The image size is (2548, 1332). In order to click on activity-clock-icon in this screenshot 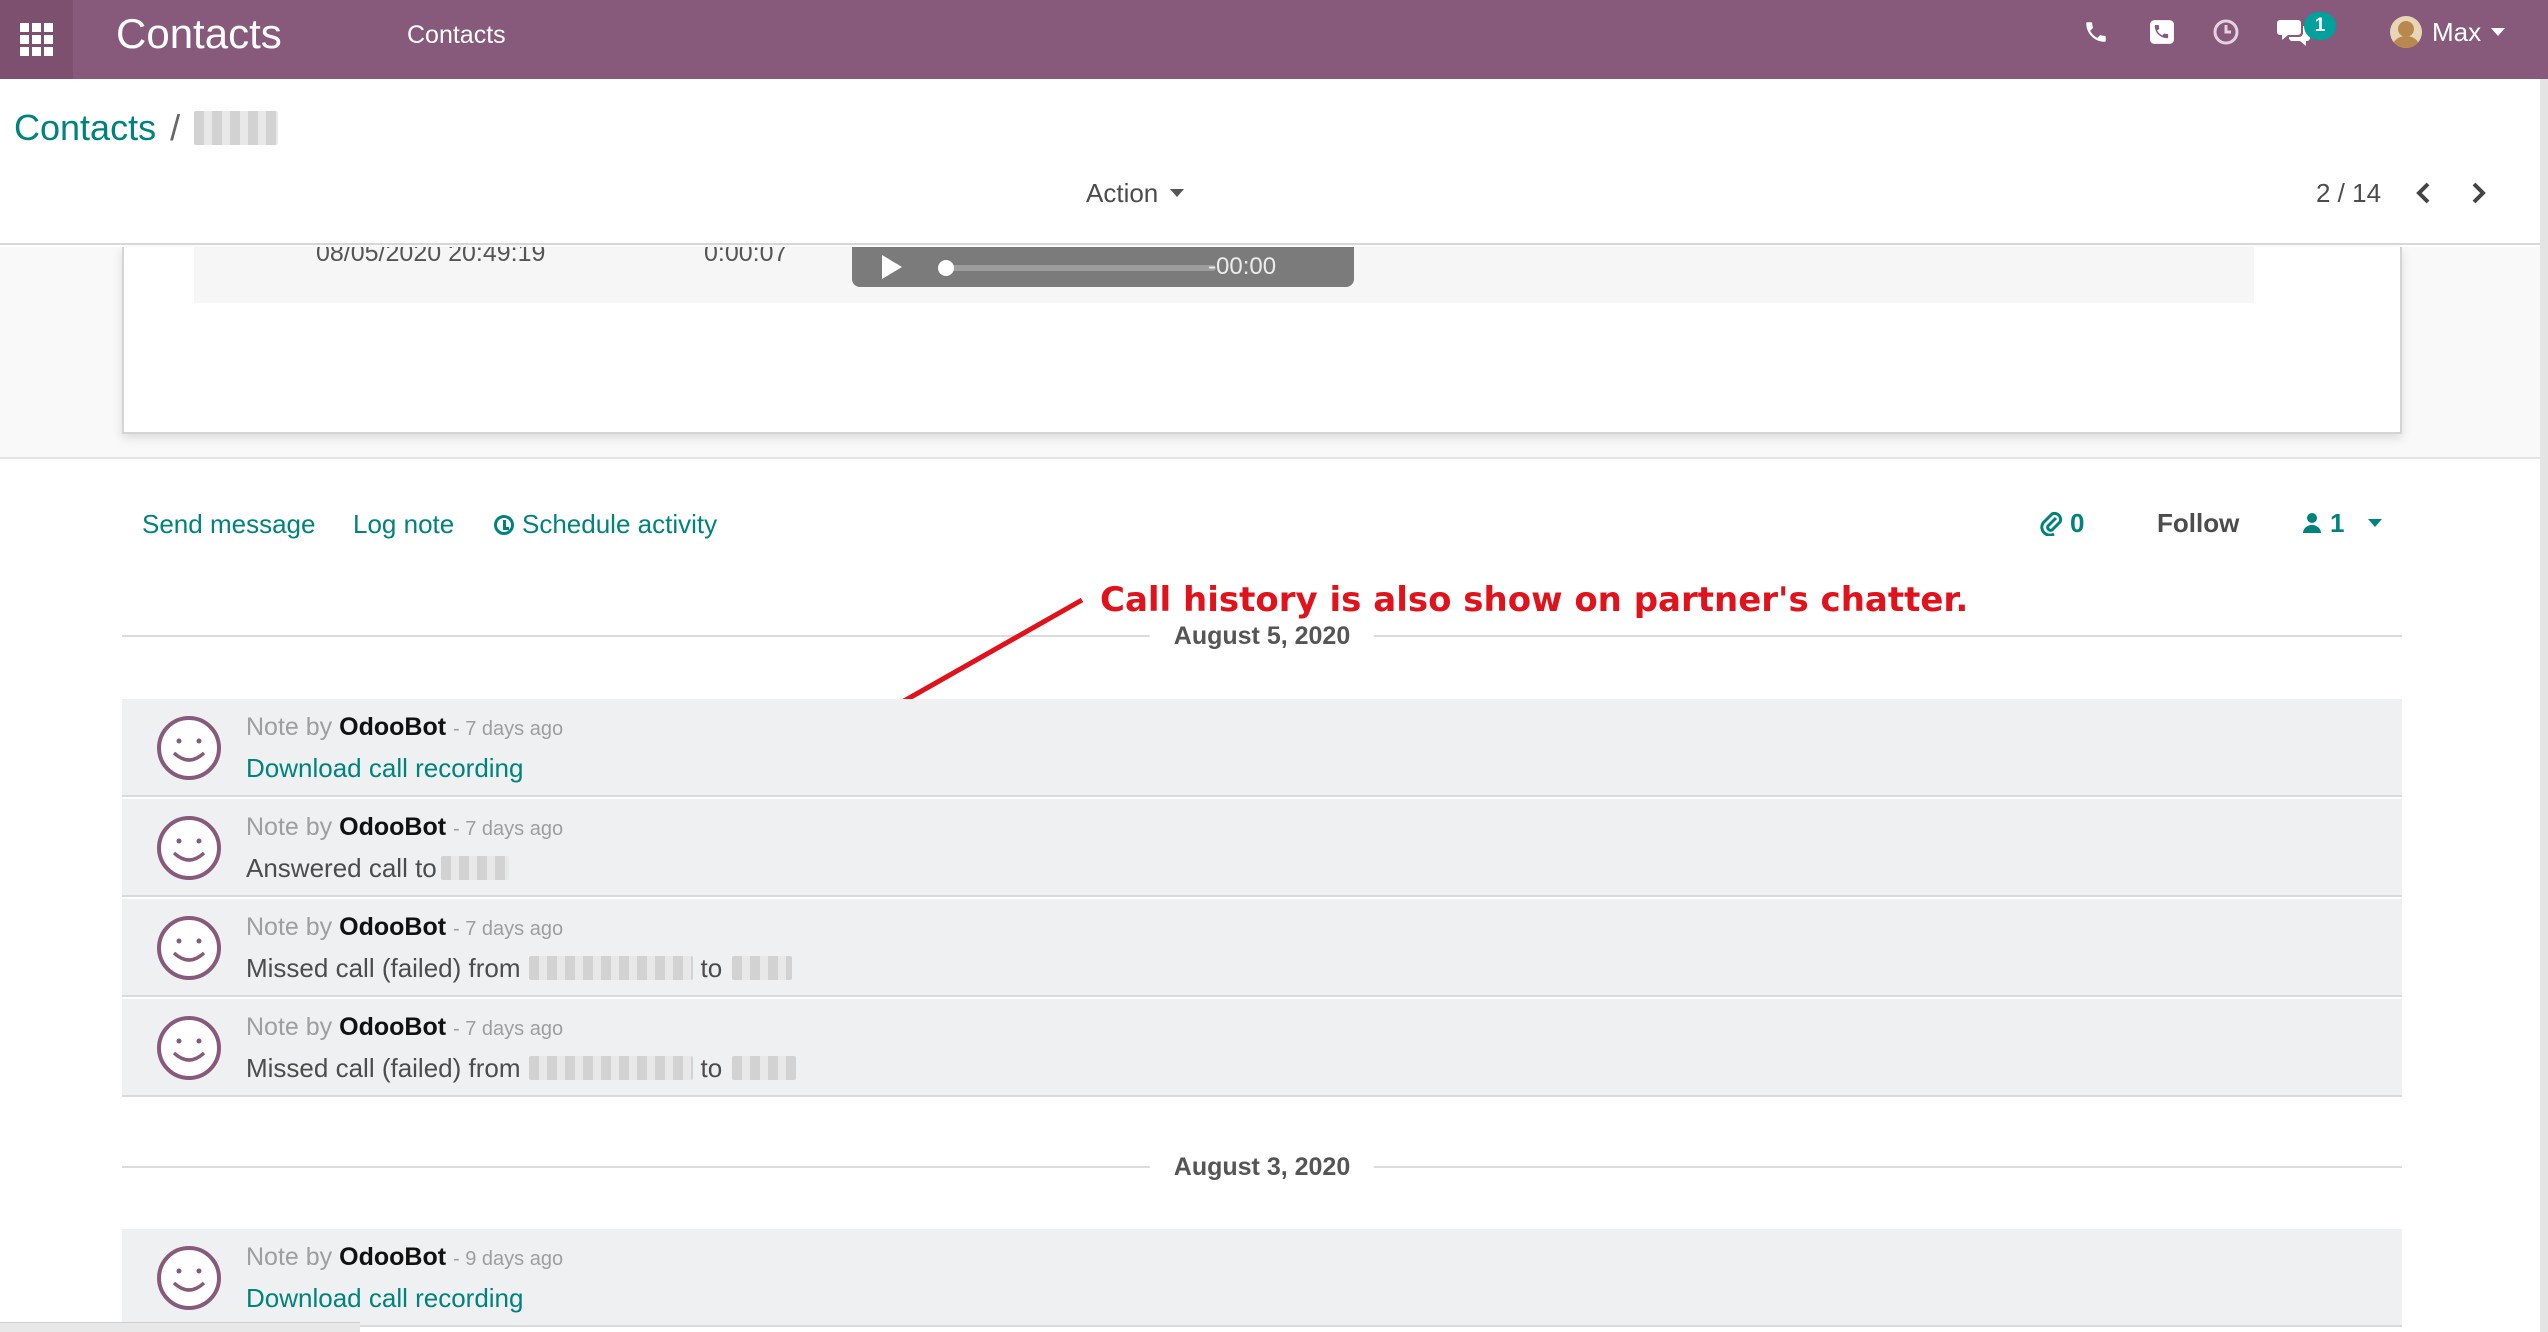, I will do `click(2226, 32)`.